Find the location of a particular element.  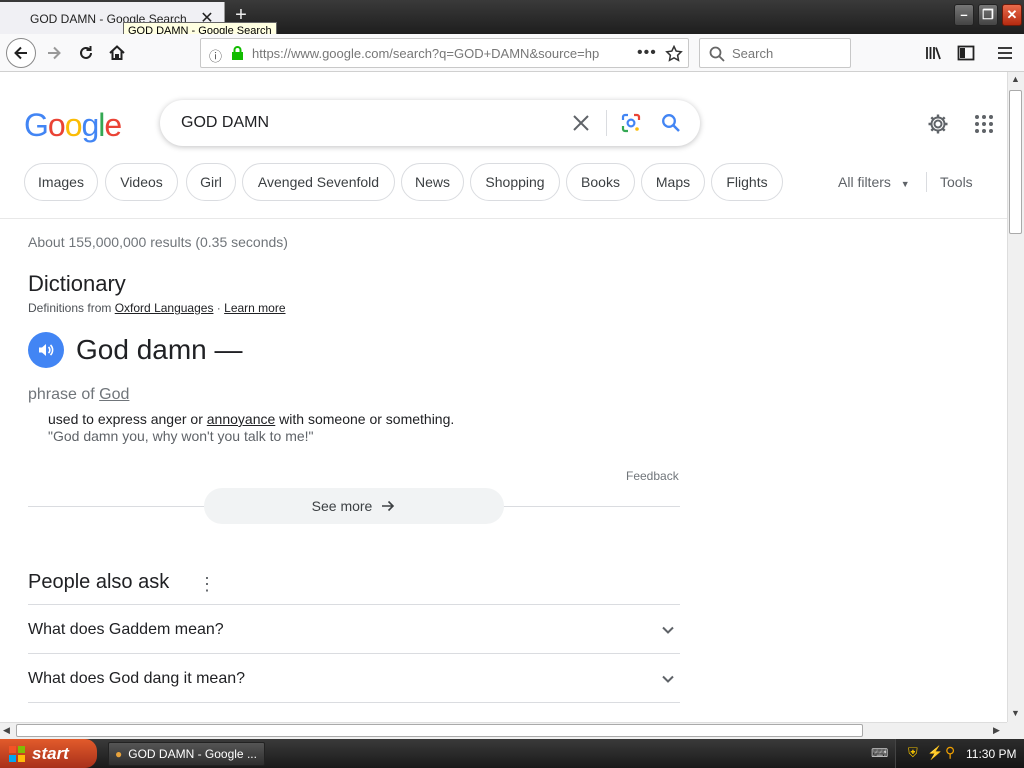

scroll-up-icon: ▲ is located at coordinates (1015, 79).